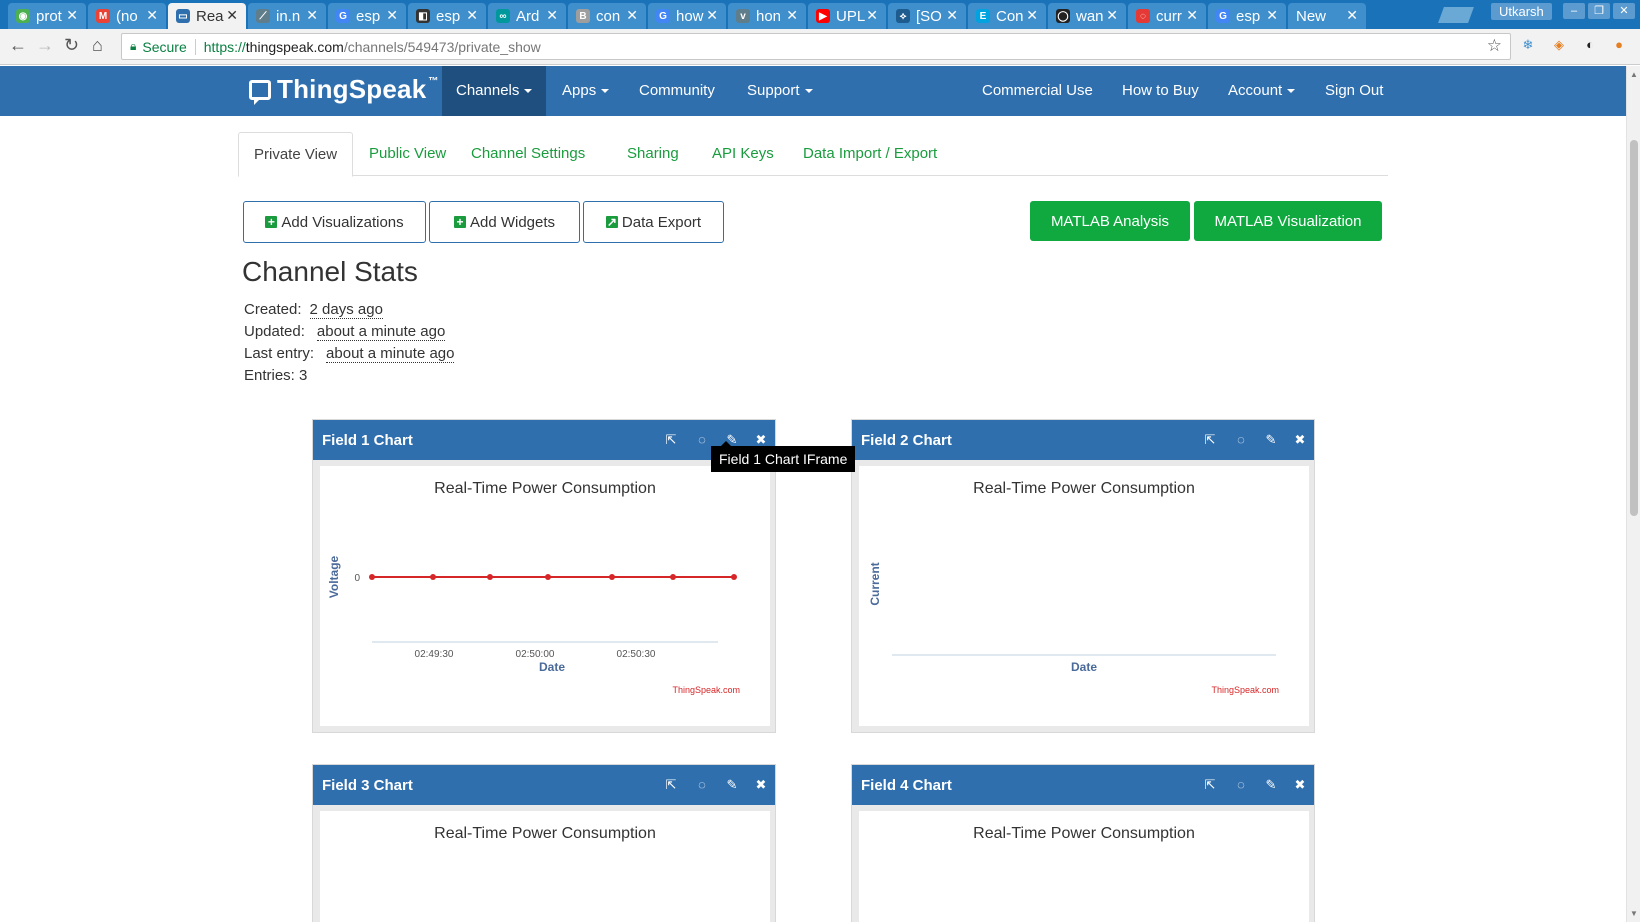 Image resolution: width=1640 pixels, height=923 pixels. Describe the element at coordinates (296, 154) in the screenshot. I see `tab-private-view: Private View` at that location.